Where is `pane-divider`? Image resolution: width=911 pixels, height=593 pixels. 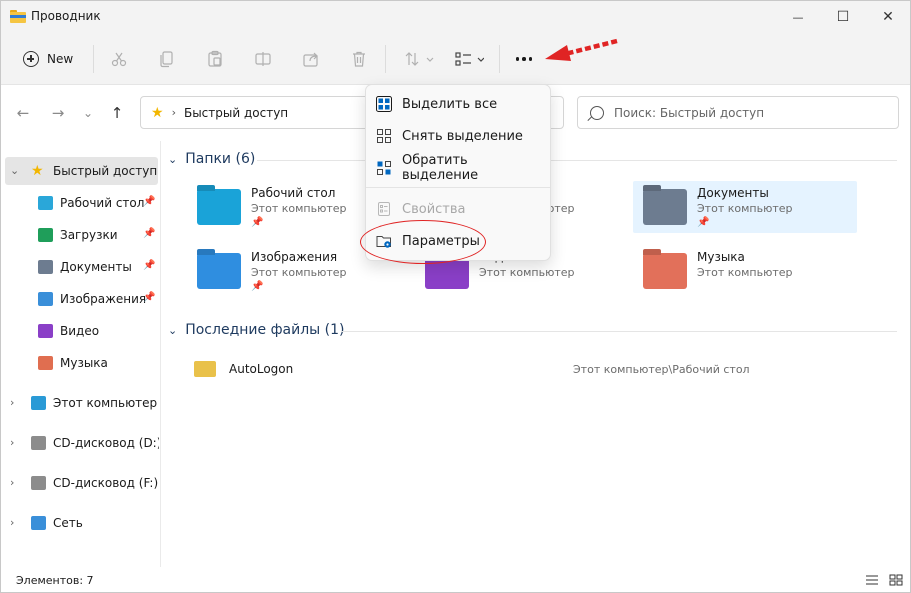 pane-divider is located at coordinates (160, 354).